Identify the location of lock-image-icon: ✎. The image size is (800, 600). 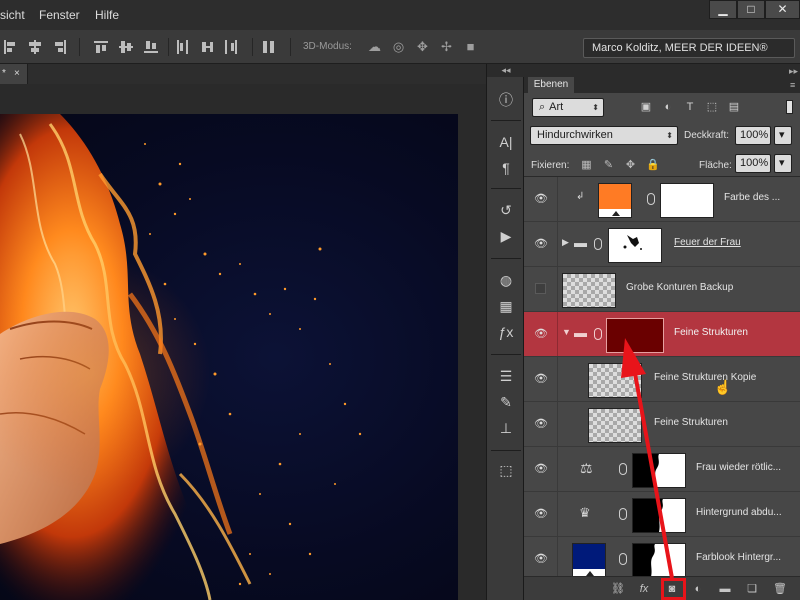
(608, 165).